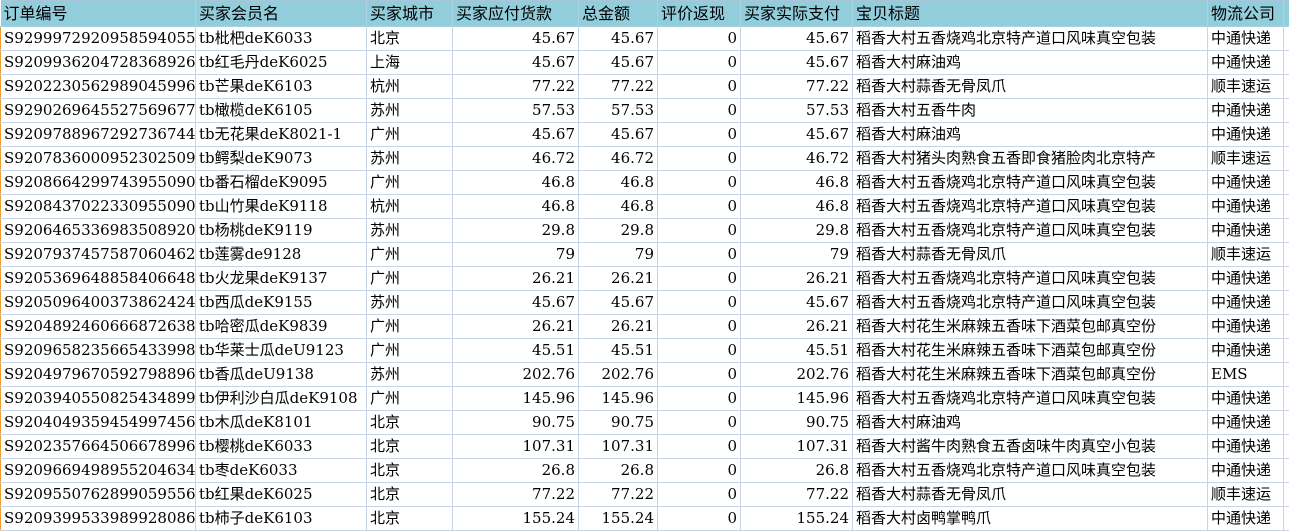 The height and width of the screenshot is (531, 1289). I want to click on cell-buyer-name: tb哈密瓜deK9839, so click(281, 327).